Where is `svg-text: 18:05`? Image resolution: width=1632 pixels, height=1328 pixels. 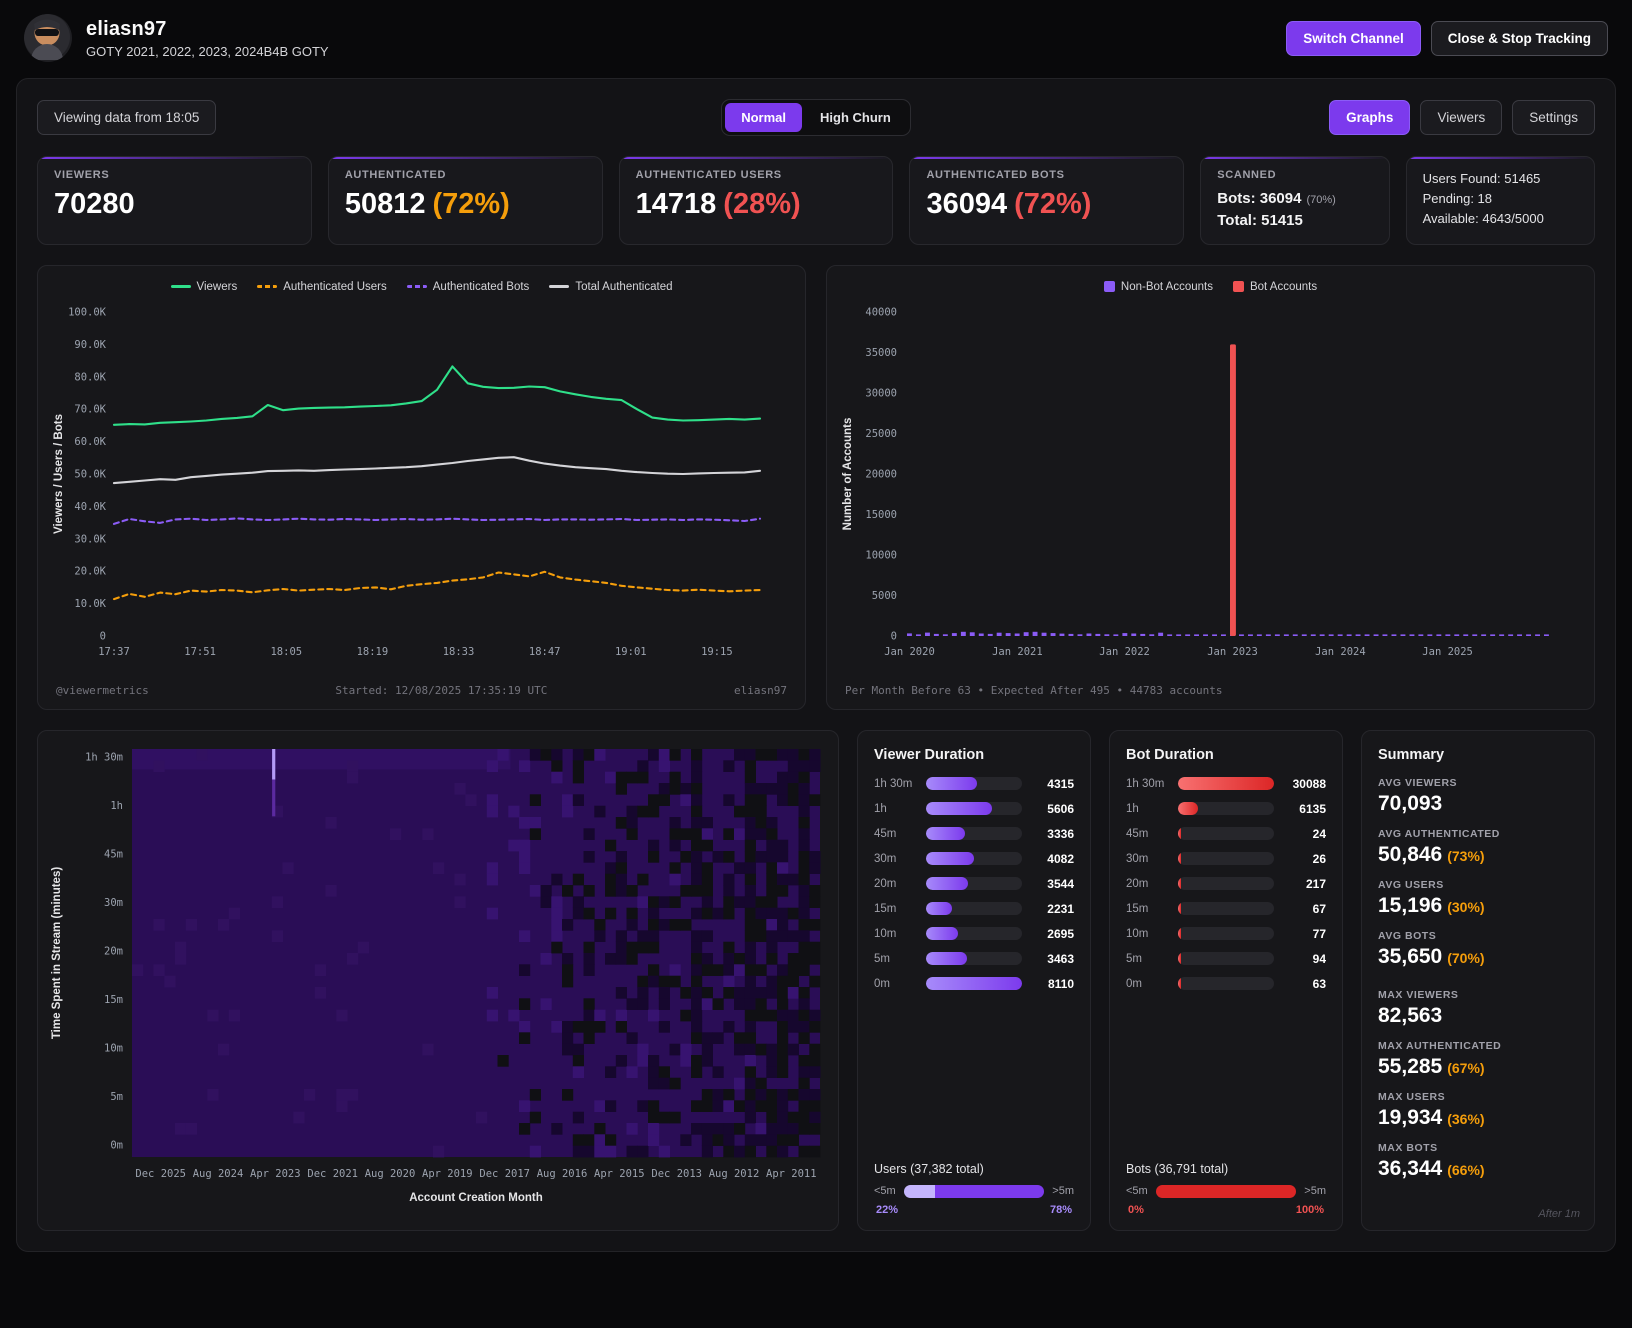
svg-text: 18:05 is located at coordinates (286, 652).